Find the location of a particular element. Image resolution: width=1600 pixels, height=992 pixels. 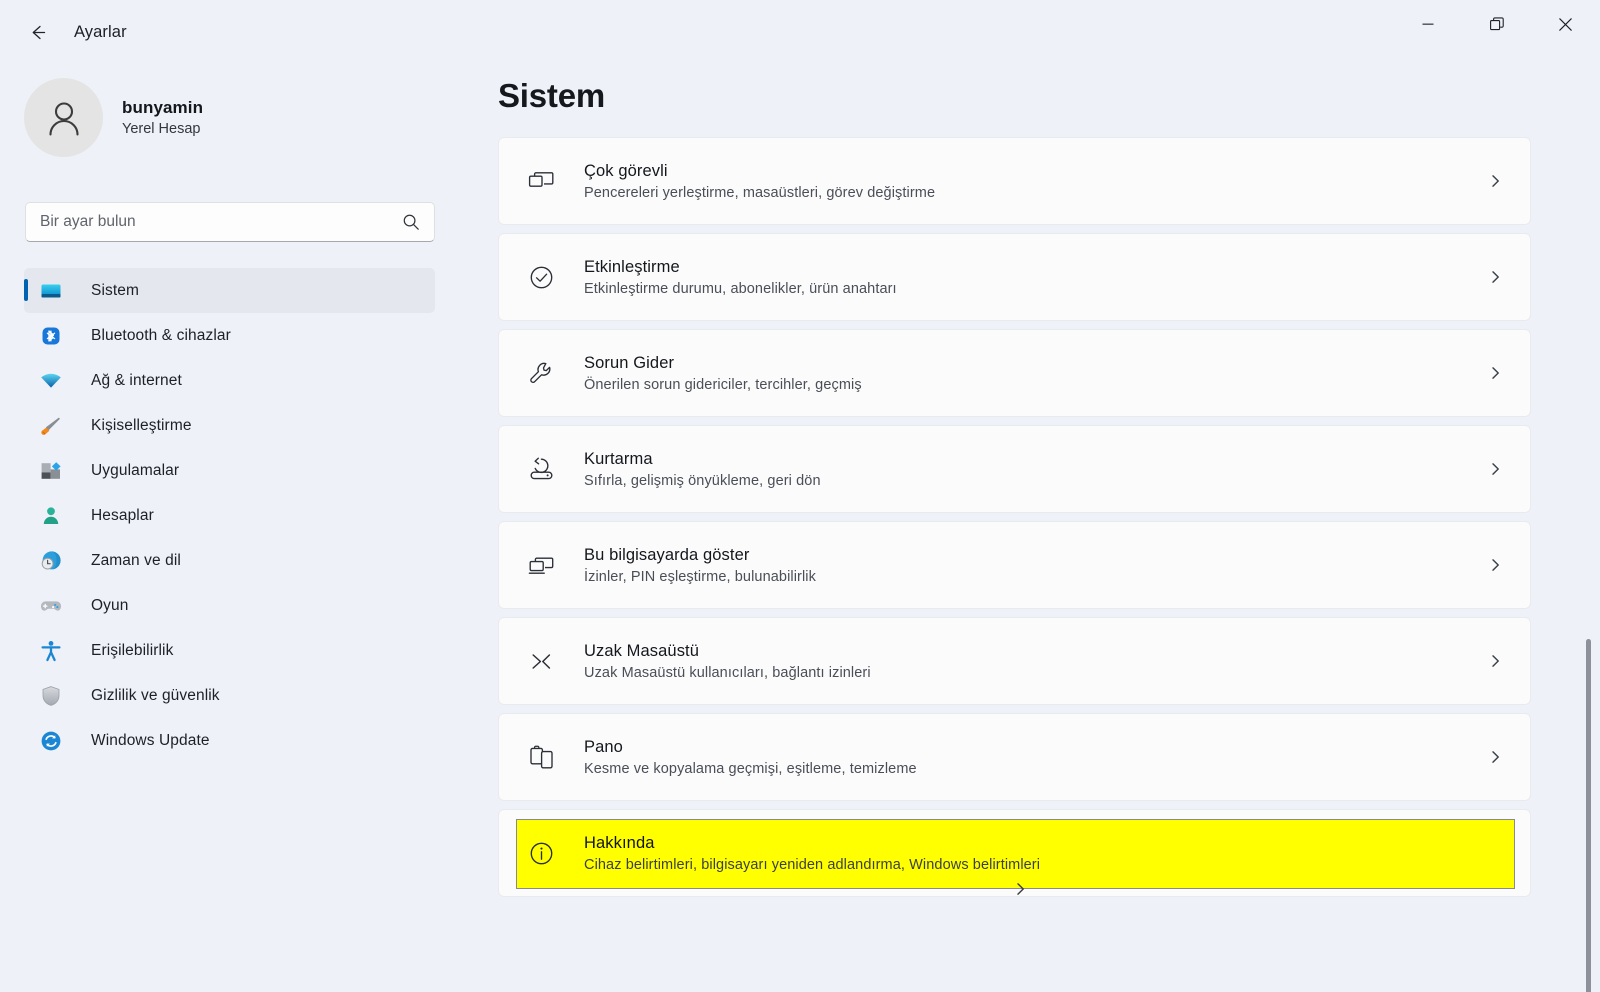

sidebar-item-network: Ağ & internet is located at coordinates (229, 380).